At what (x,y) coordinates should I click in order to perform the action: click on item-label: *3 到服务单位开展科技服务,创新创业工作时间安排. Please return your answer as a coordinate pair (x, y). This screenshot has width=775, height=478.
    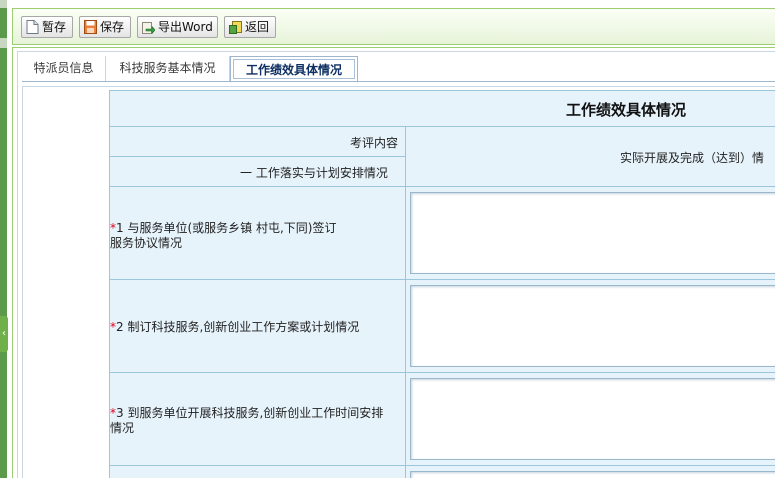
    Looking at the image, I should click on (246, 412).